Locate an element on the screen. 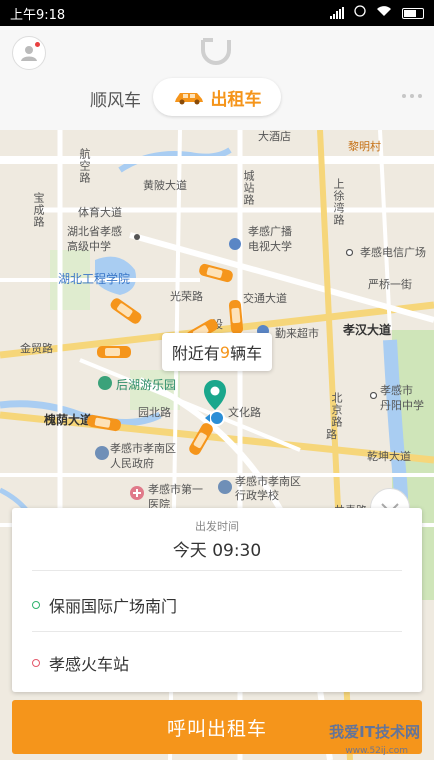 The width and height of the screenshot is (434, 760). map-label: 孝感市第一 is located at coordinates (175, 489).